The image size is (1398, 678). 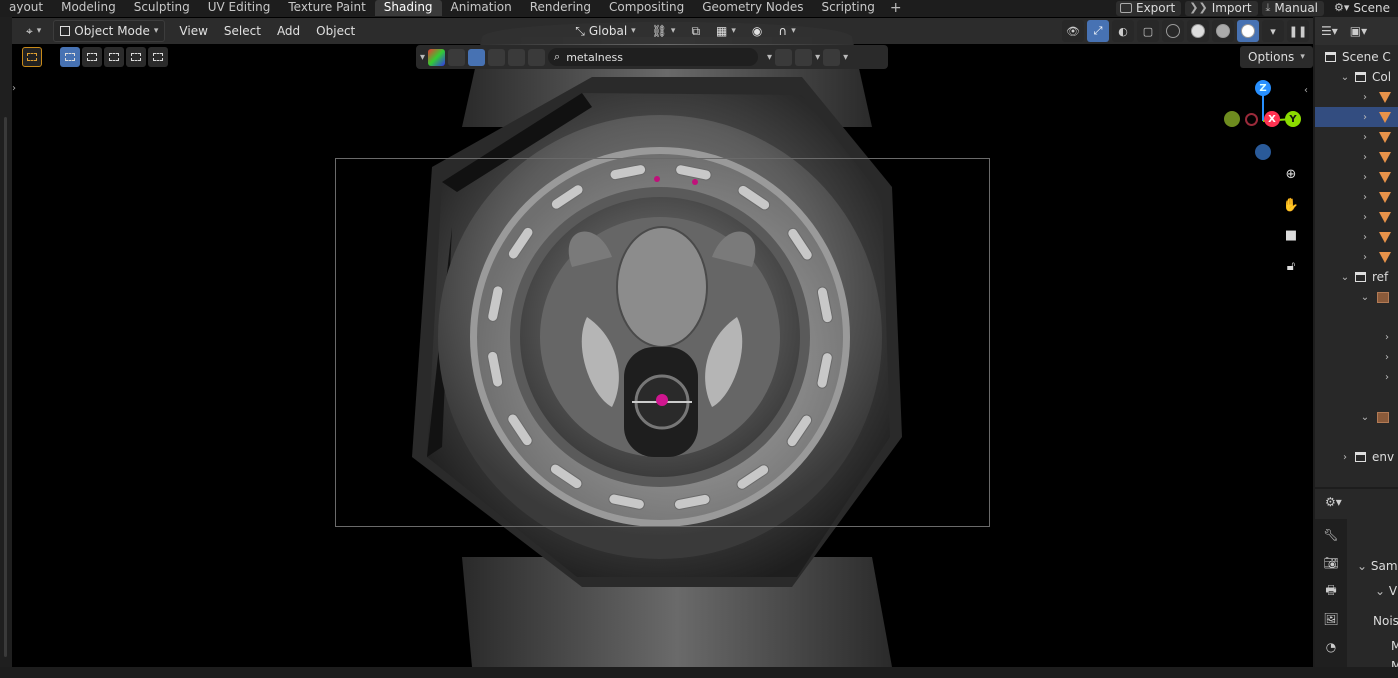 What do you see at coordinates (288, 31) in the screenshot?
I see `menu-add: Add` at bounding box center [288, 31].